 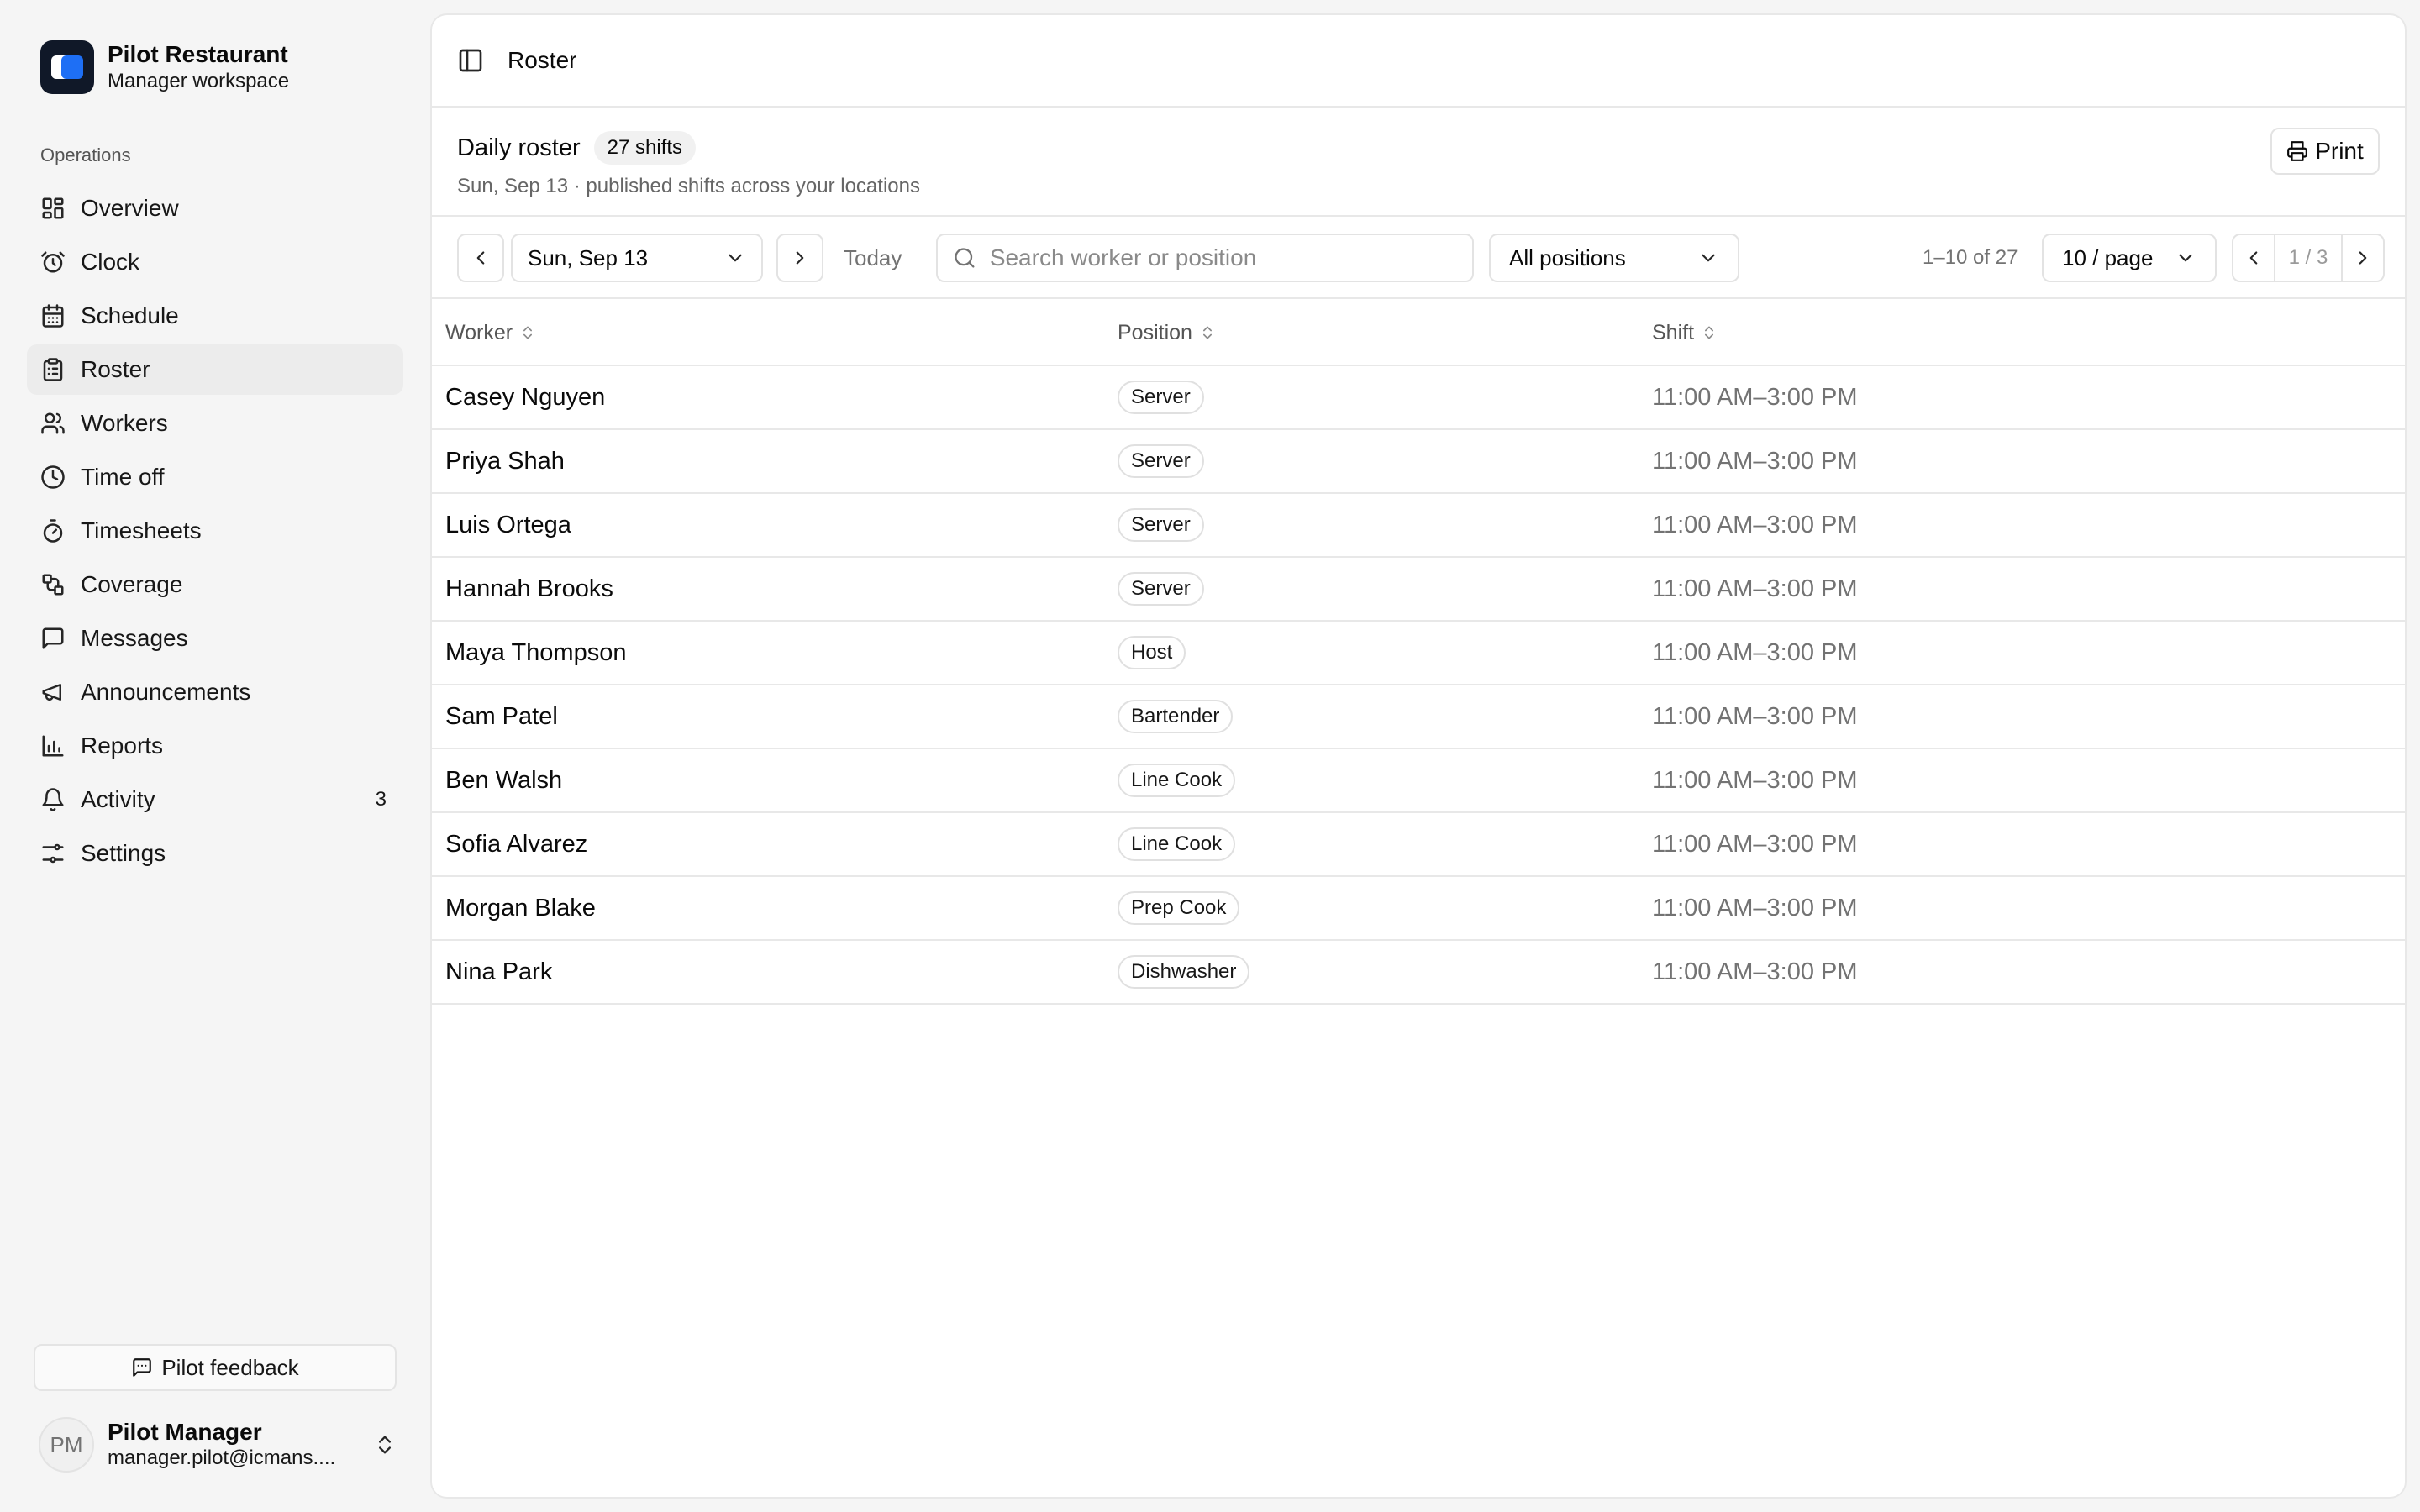 What do you see at coordinates (53, 208) in the screenshot?
I see `layout-dashboard-icon` at bounding box center [53, 208].